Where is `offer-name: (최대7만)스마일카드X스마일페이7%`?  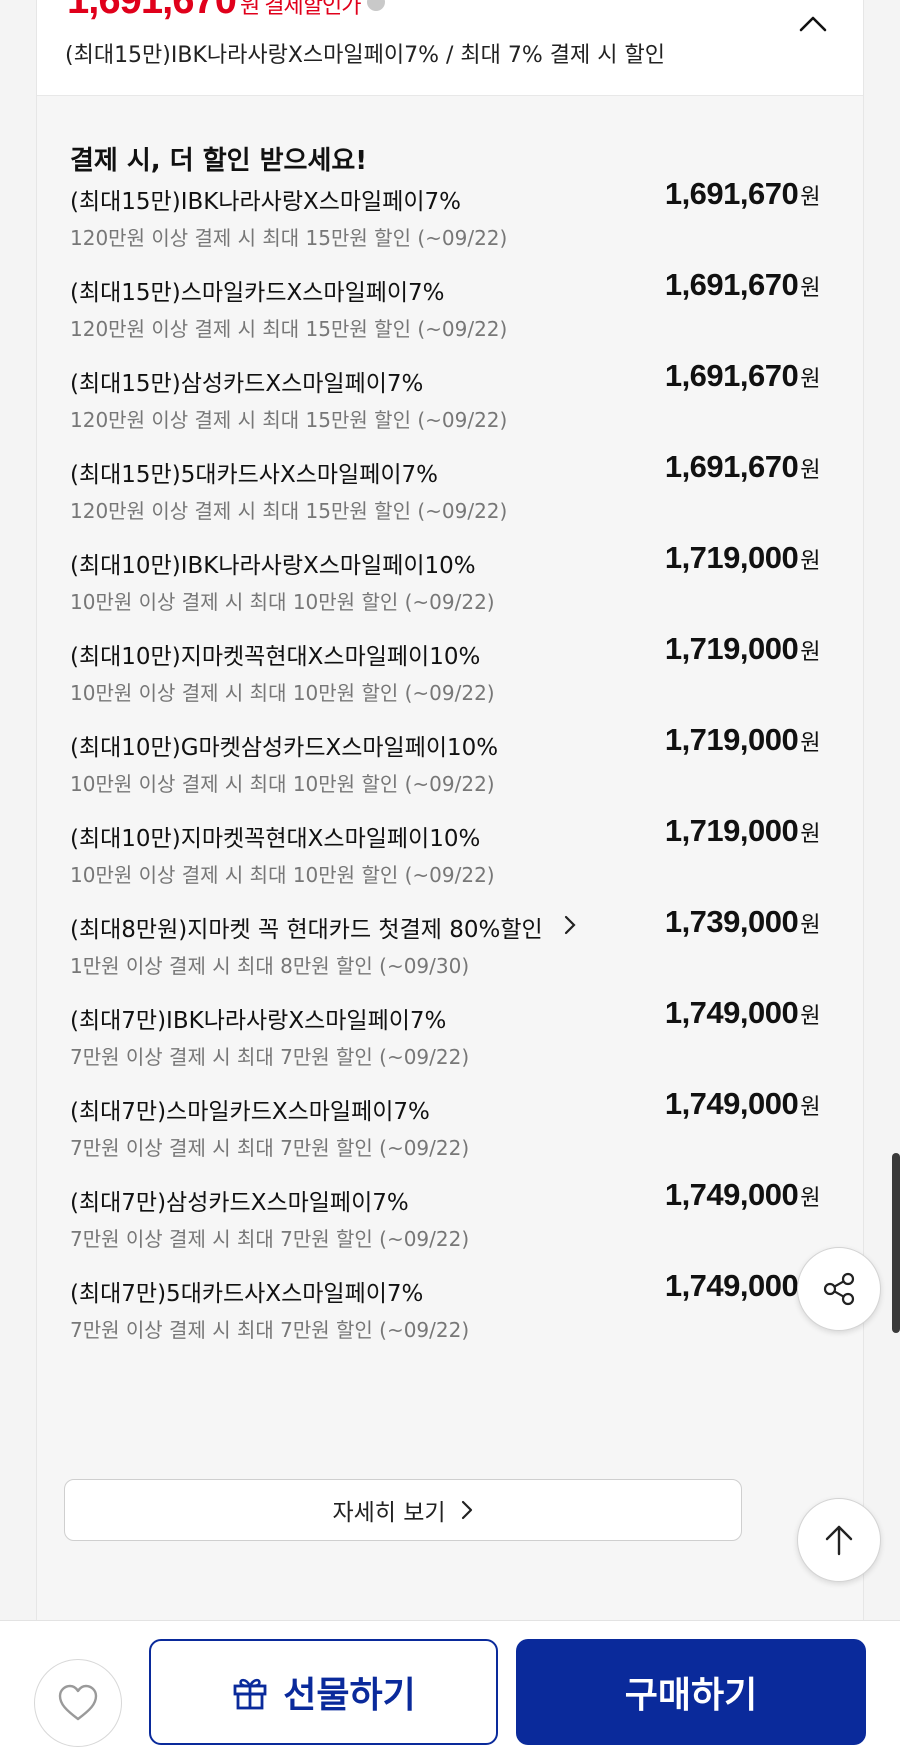
offer-name: (최대7만)스마일카드X스마일페이7% is located at coordinates (250, 1112).